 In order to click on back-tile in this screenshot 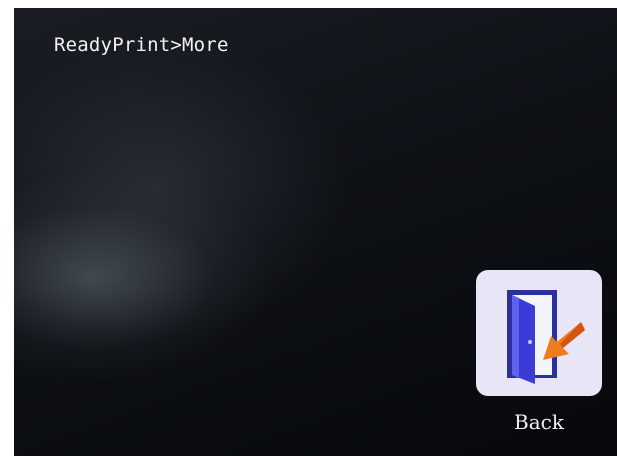, I will do `click(539, 333)`.